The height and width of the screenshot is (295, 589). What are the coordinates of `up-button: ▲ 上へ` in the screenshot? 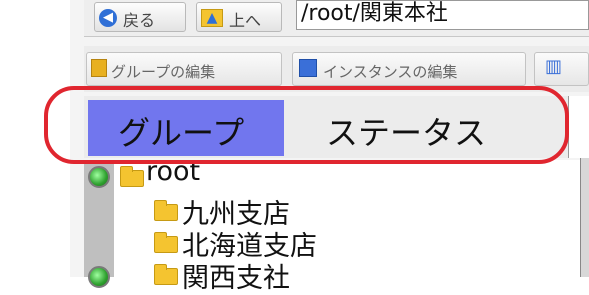 It's located at (239, 17).